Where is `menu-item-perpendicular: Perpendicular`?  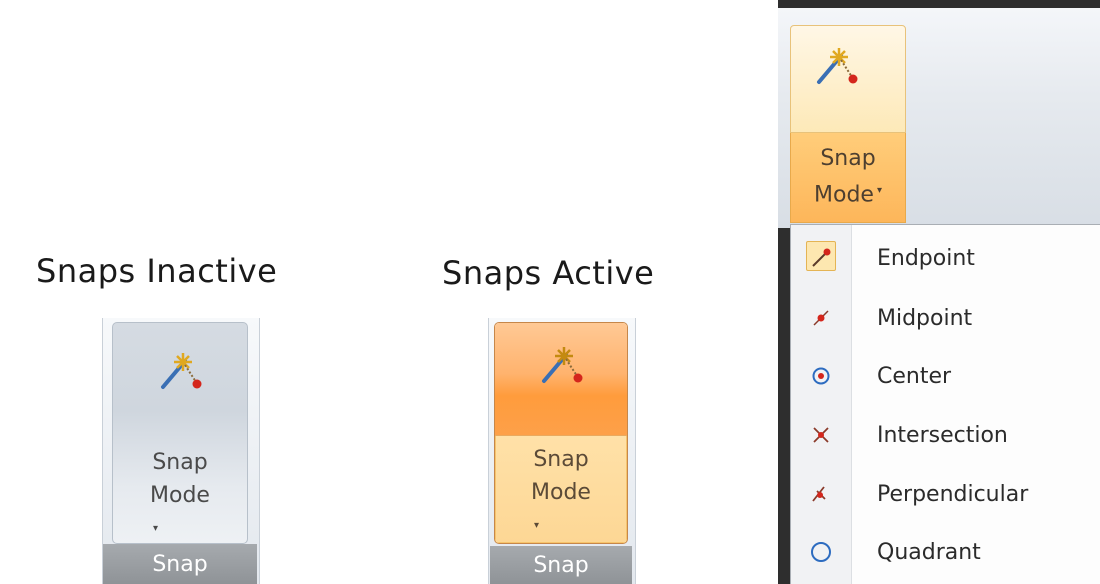
menu-item-perpendicular: Perpendicular is located at coordinates (945, 494).